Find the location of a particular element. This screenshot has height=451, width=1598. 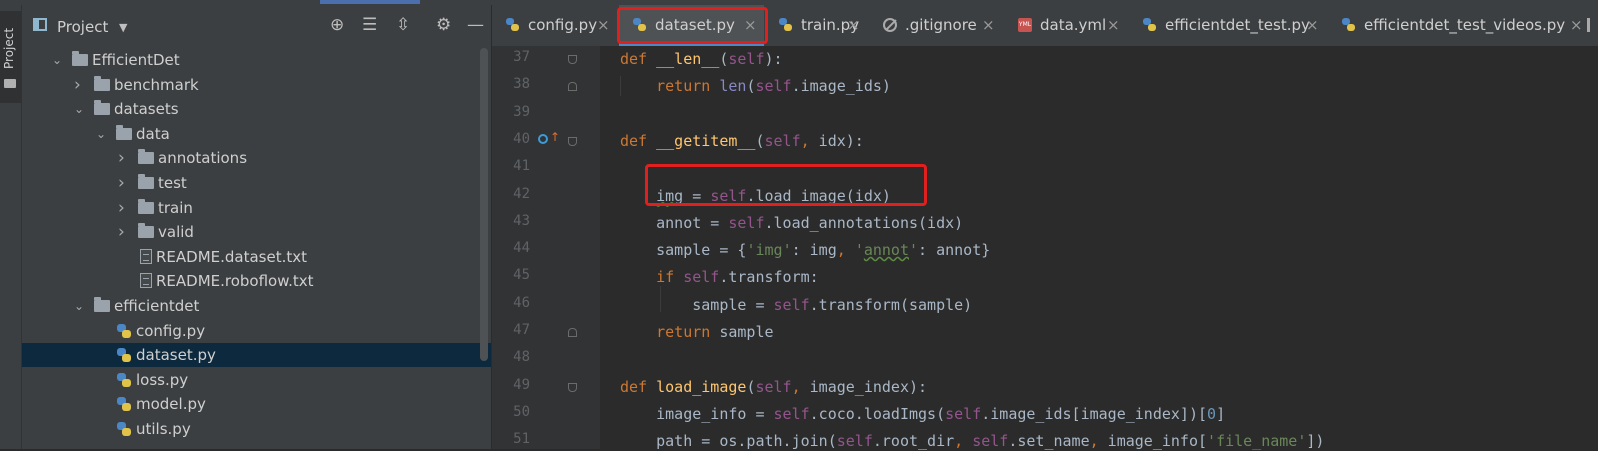

chevron-down-icon: ▼ is located at coordinates (123, 27).